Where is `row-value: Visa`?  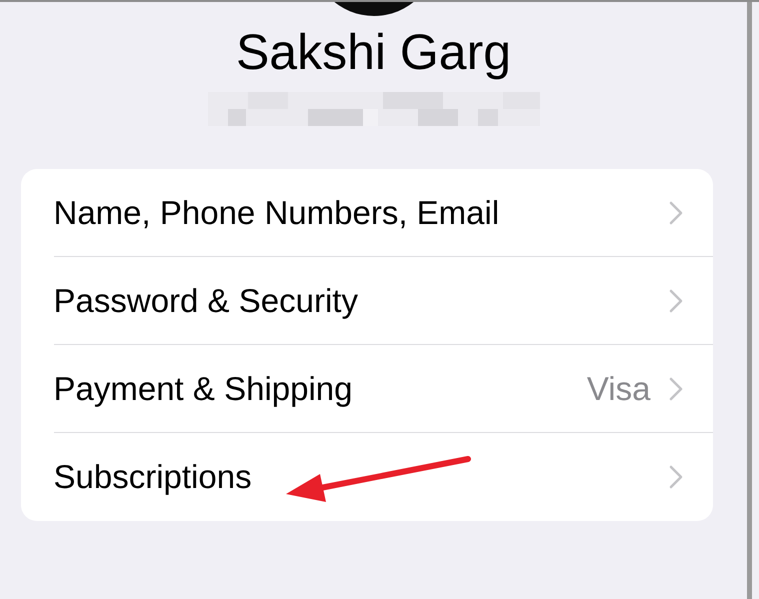 row-value: Visa is located at coordinates (618, 389).